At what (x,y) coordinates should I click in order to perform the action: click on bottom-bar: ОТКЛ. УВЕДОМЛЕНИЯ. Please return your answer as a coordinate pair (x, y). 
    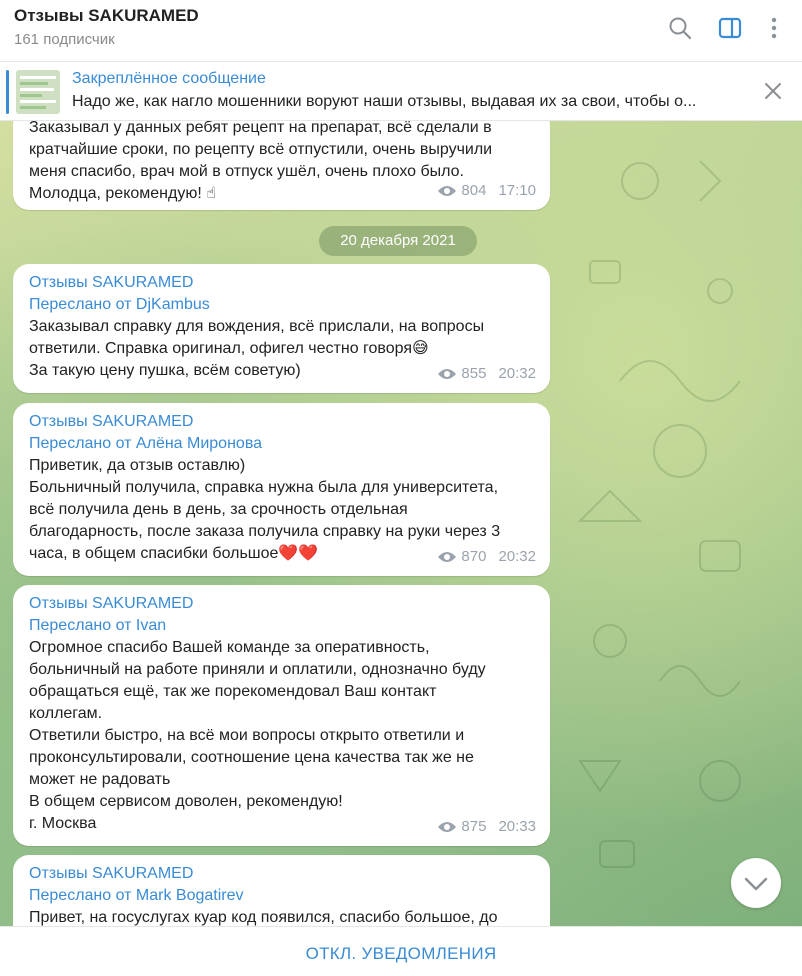
    Looking at the image, I should click on (401, 951).